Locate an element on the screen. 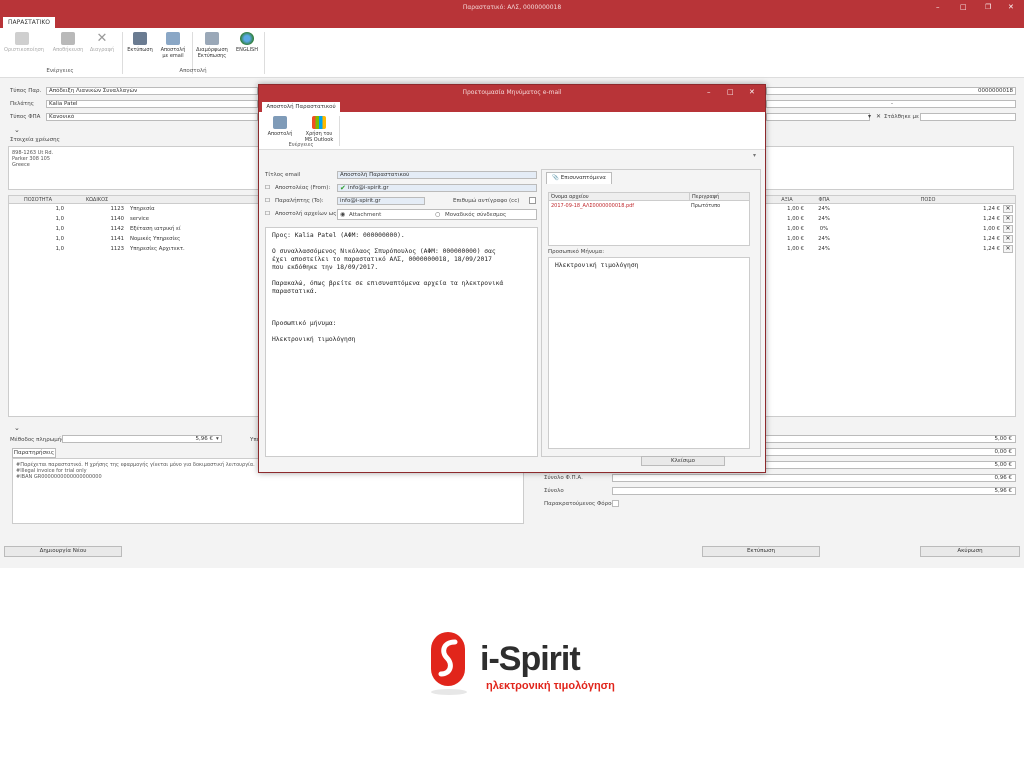 This screenshot has height=768, width=1024. dialog-maximize-icon: □ is located at coordinates (730, 92).